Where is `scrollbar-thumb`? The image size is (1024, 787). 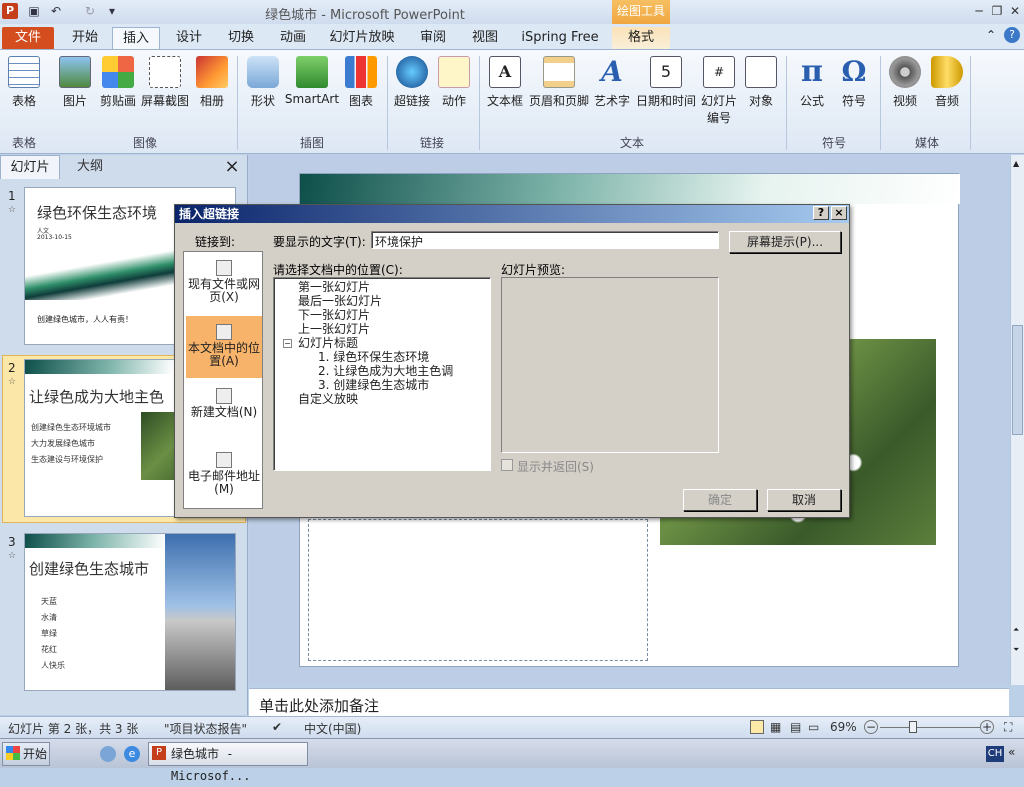 scrollbar-thumb is located at coordinates (1017, 380).